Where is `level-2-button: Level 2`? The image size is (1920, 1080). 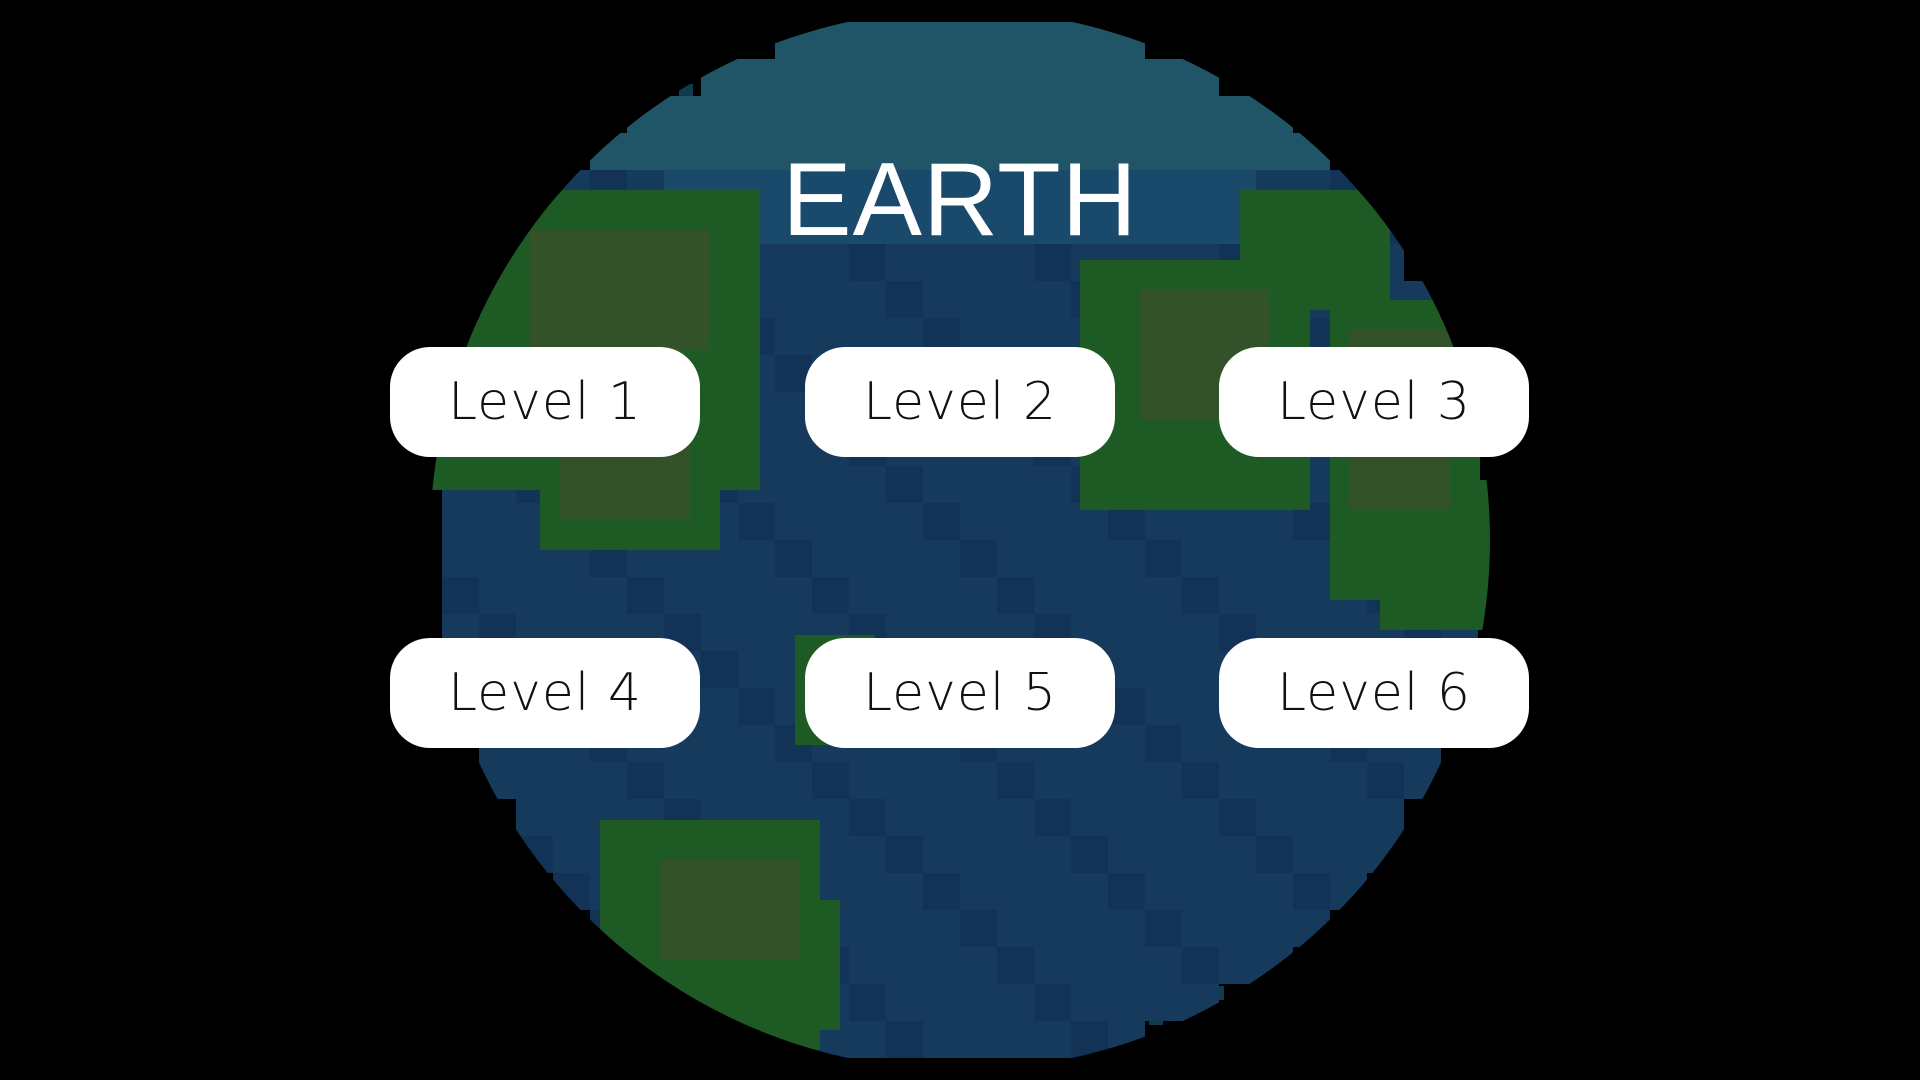 level-2-button: Level 2 is located at coordinates (960, 402).